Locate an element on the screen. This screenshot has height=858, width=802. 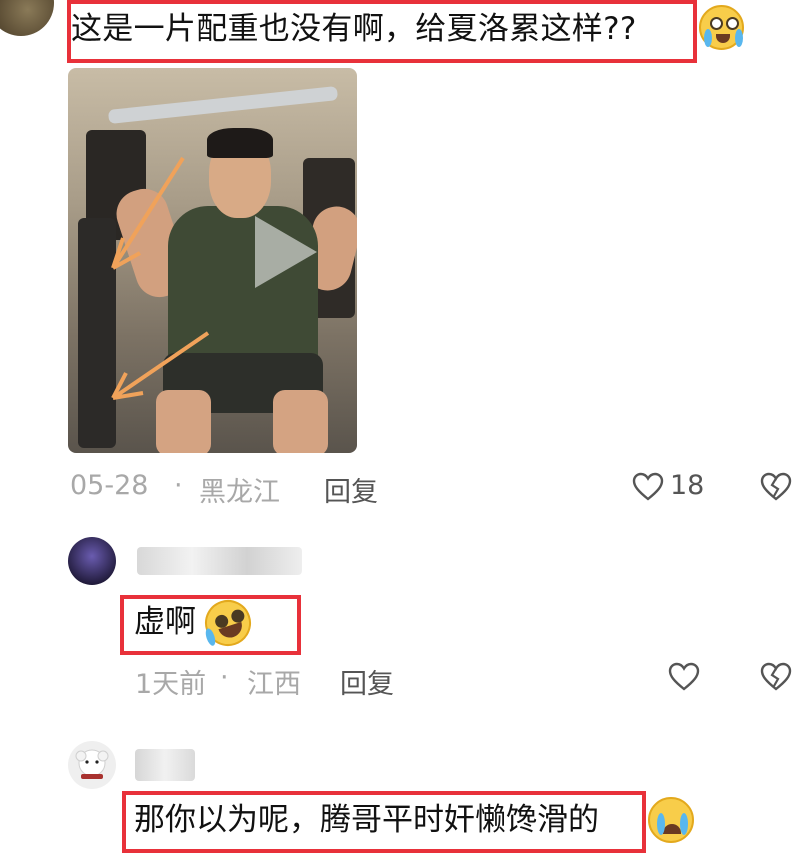
comment-location: 黑龙江 is located at coordinates (239, 492).